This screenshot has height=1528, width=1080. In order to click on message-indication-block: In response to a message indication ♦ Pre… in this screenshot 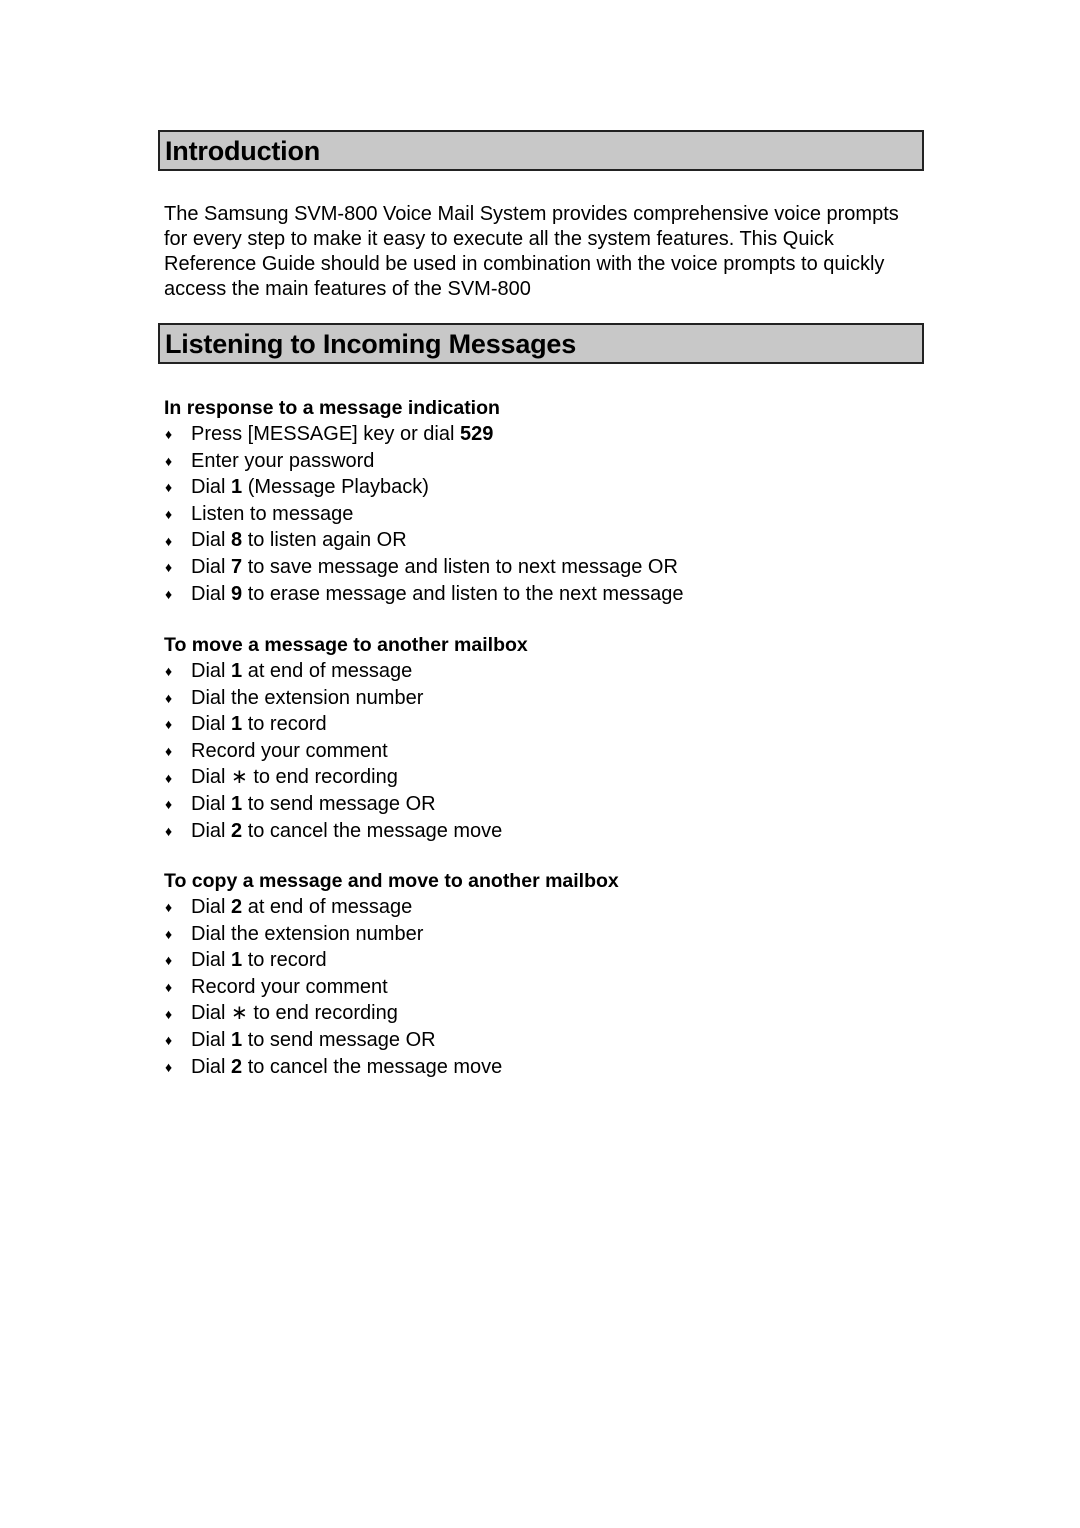, I will do `click(424, 501)`.